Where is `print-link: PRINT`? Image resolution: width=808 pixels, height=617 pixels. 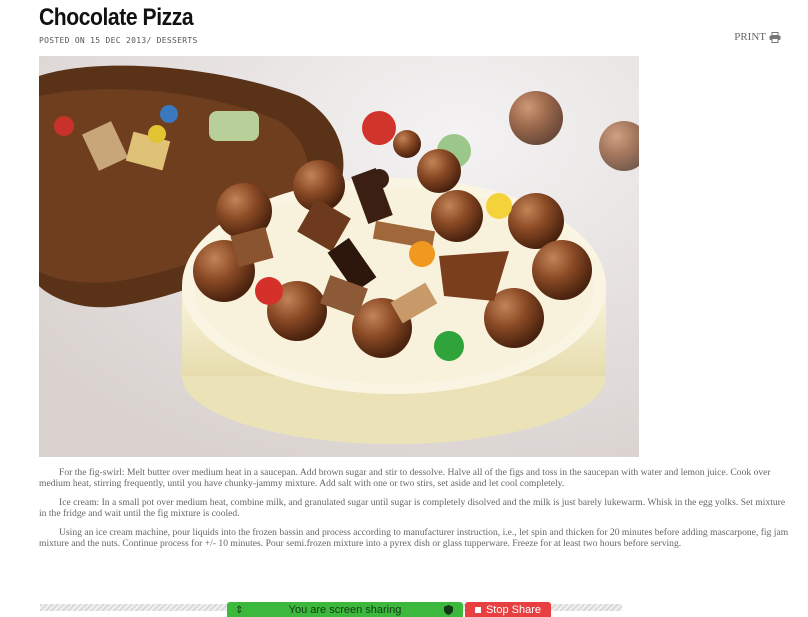
print-link: PRINT is located at coordinates (757, 37).